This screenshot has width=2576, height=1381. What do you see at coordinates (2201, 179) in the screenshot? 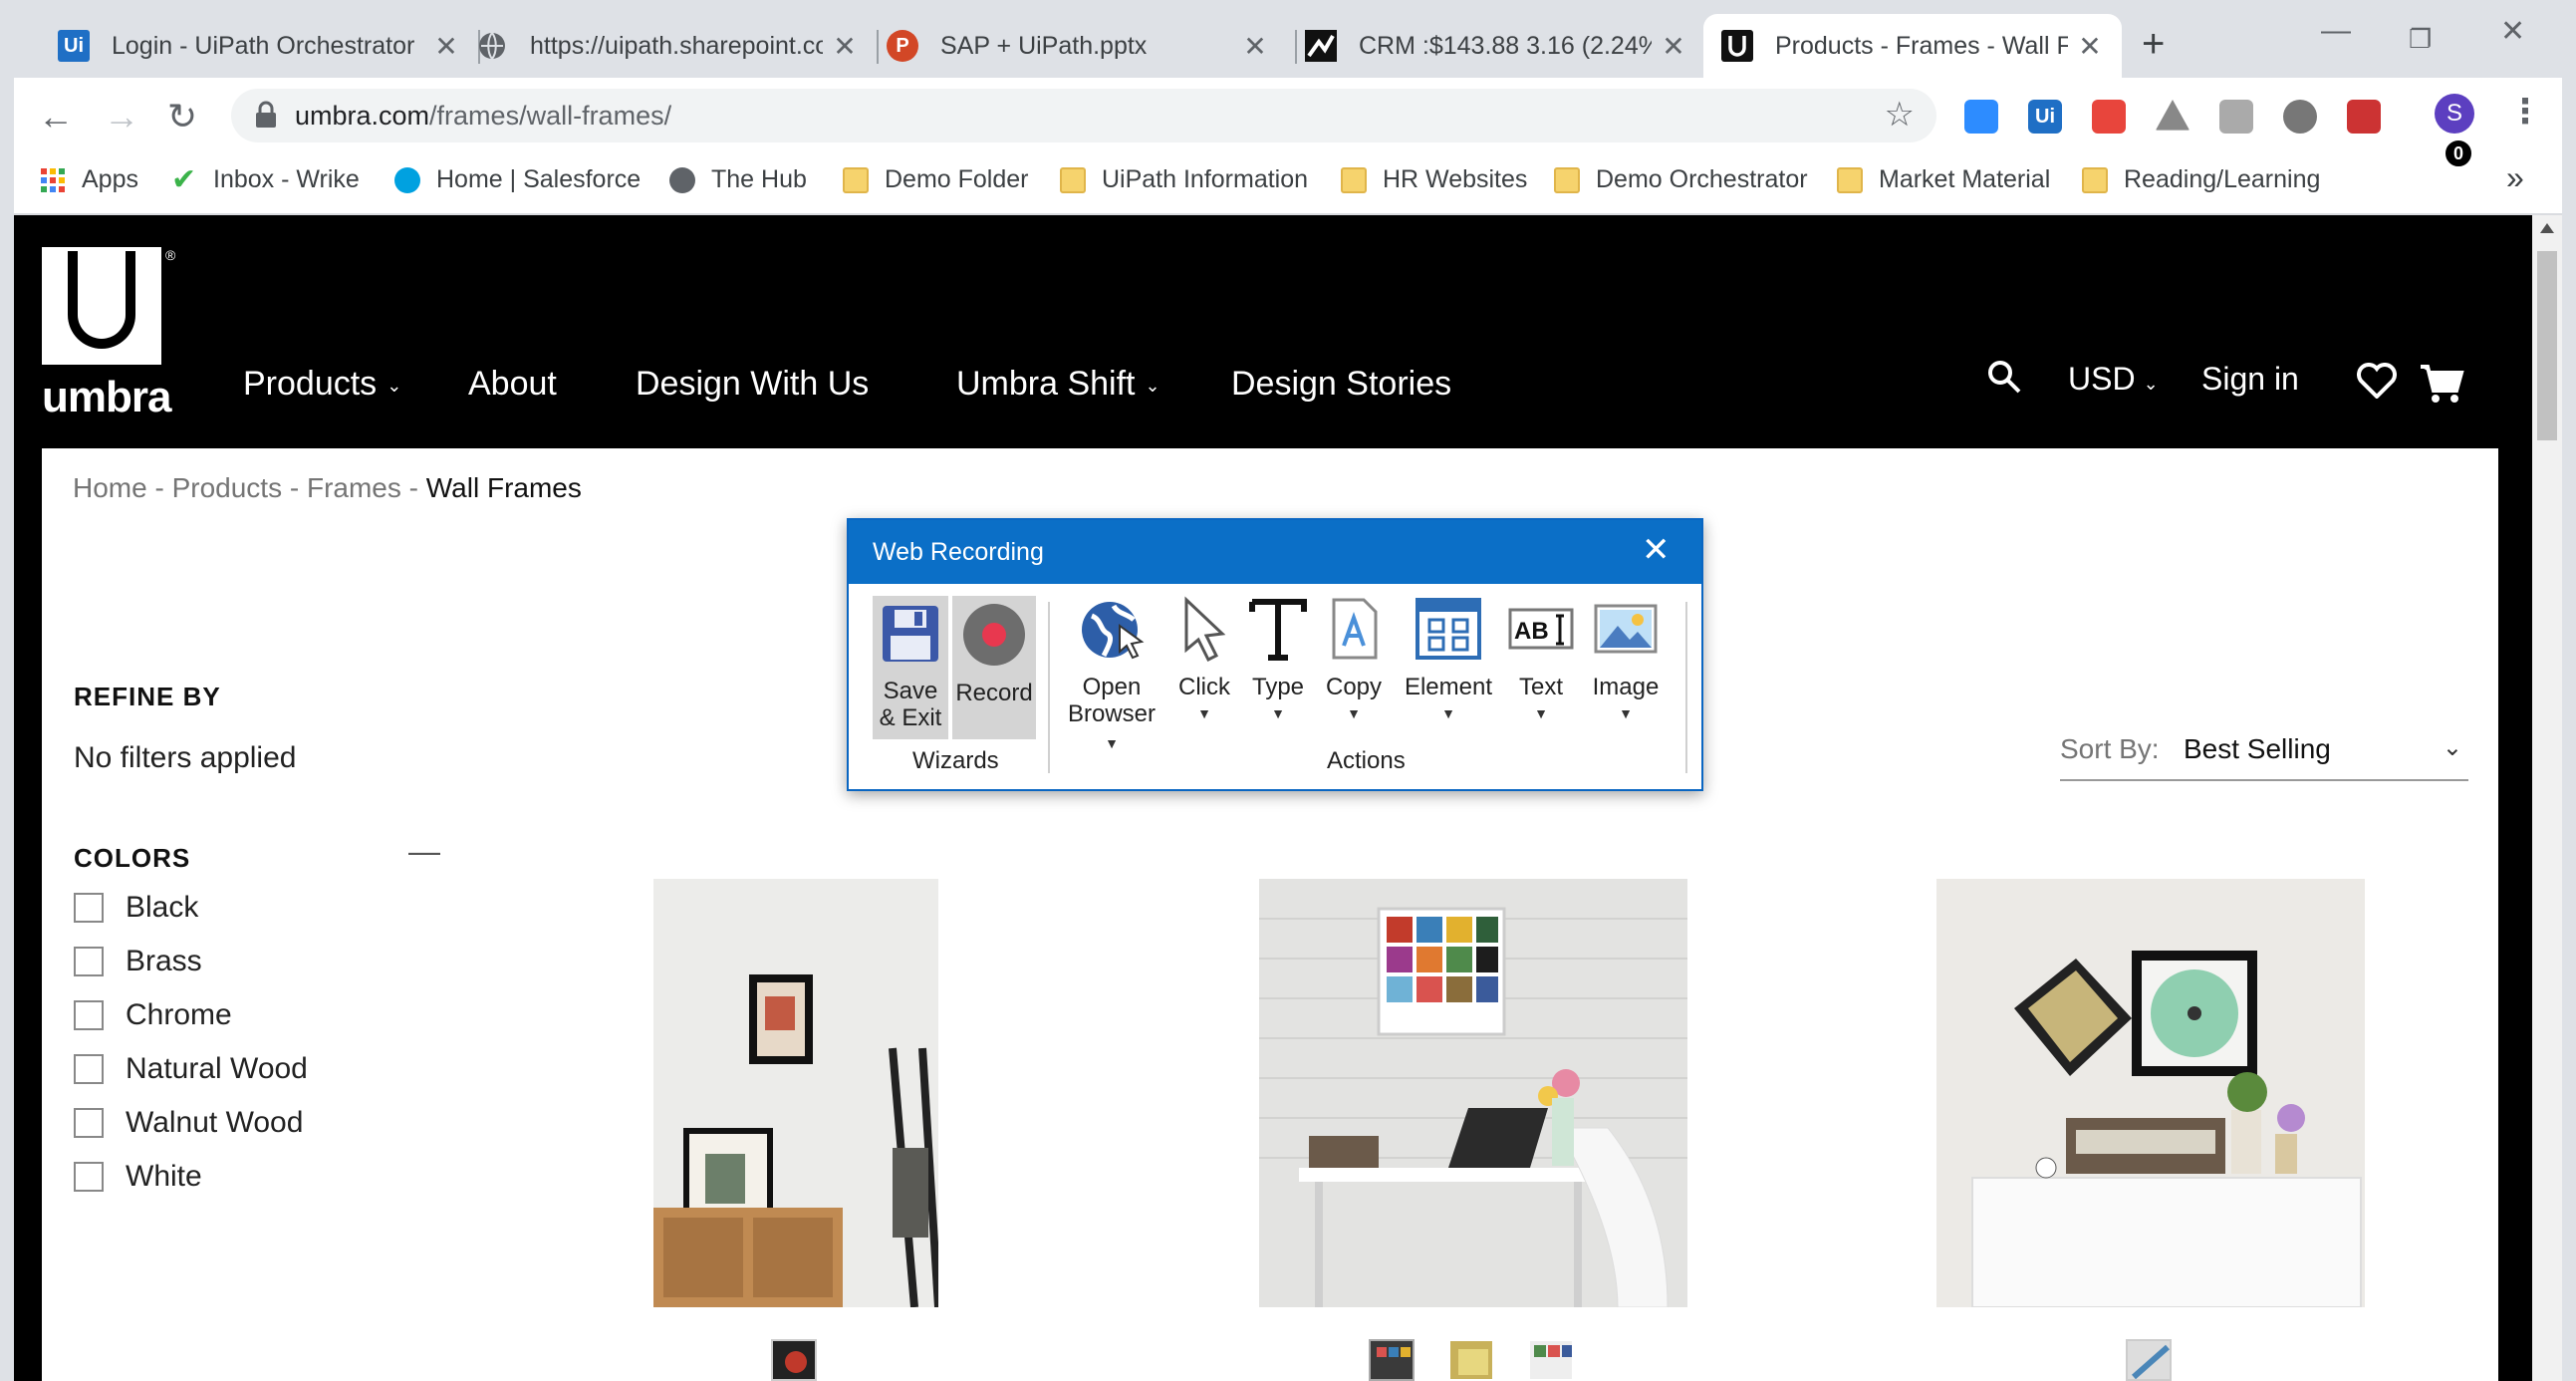
I see `bookmark-reading-learning: Reading/Learning` at bounding box center [2201, 179].